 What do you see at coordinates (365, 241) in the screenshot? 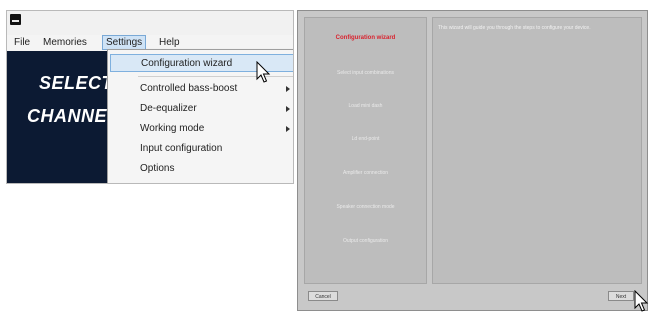
I see `wizard-step: Output configuration` at bounding box center [365, 241].